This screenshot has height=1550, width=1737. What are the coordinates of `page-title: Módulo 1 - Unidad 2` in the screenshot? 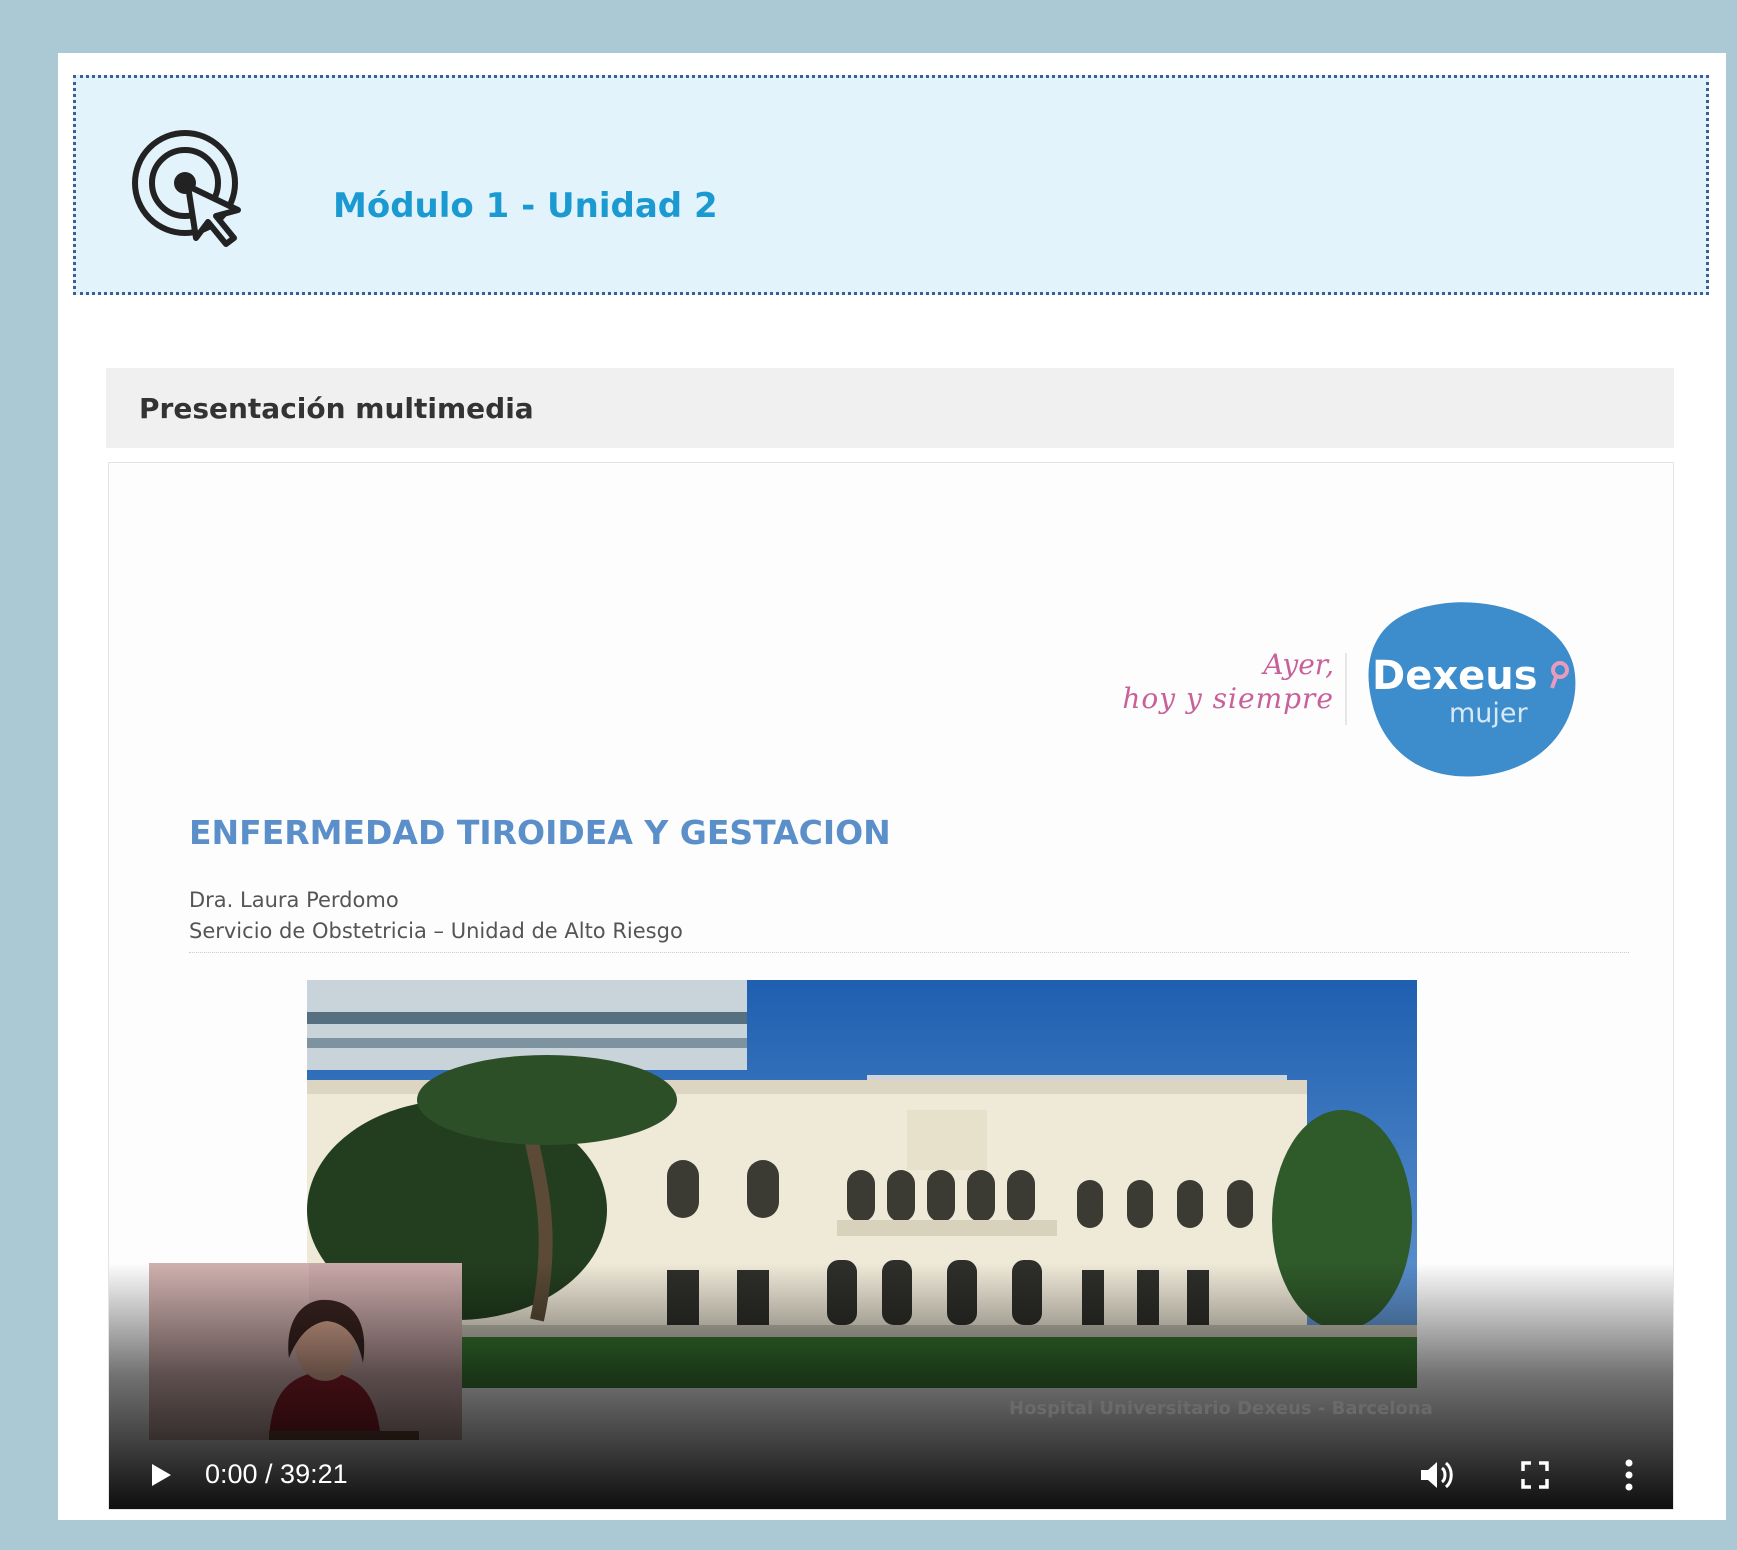 It's located at (525, 206).